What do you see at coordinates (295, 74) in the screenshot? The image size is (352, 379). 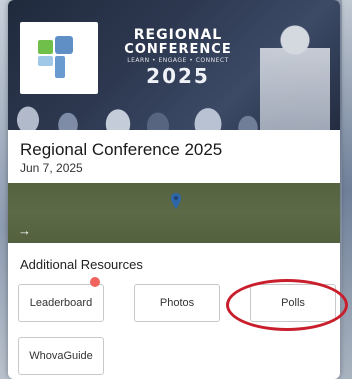 I see `banner-speaker-image` at bounding box center [295, 74].